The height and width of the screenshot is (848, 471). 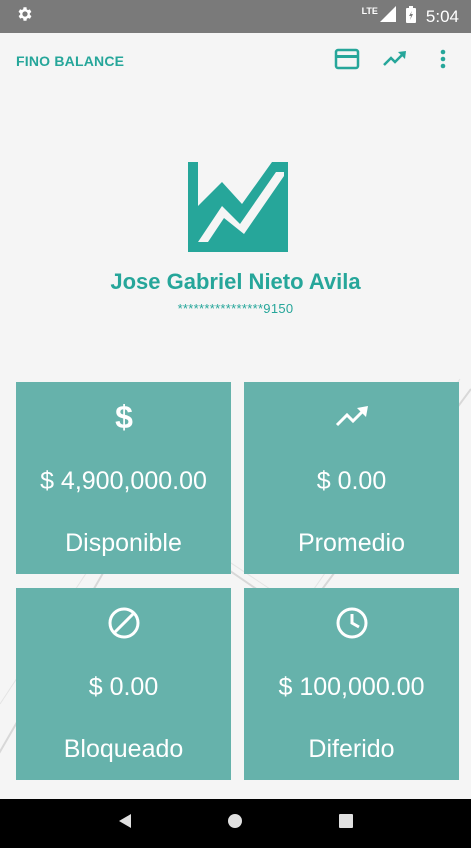 I want to click on tile-label: Disponible, so click(x=123, y=543).